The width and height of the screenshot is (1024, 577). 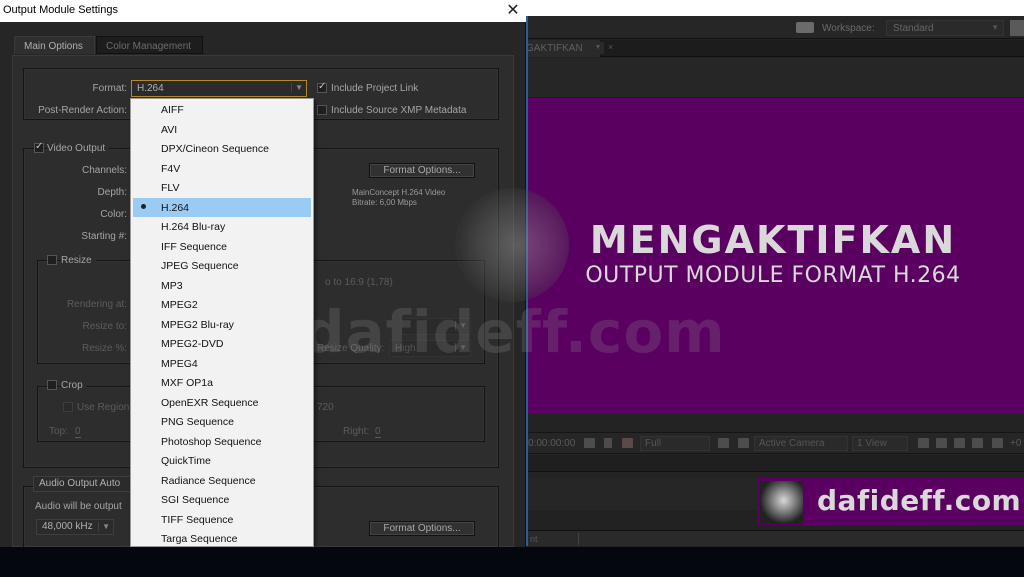 I want to click on codec-bitrate: Bitrate: 6,00 Mbps, so click(x=384, y=202).